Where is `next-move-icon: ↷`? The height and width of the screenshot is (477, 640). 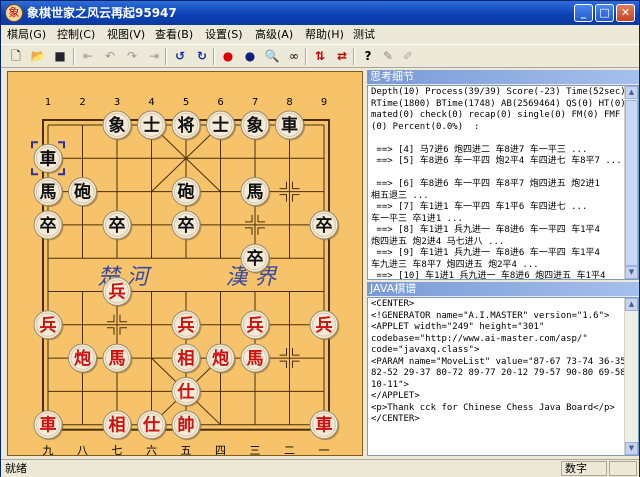 next-move-icon: ↷ is located at coordinates (132, 56).